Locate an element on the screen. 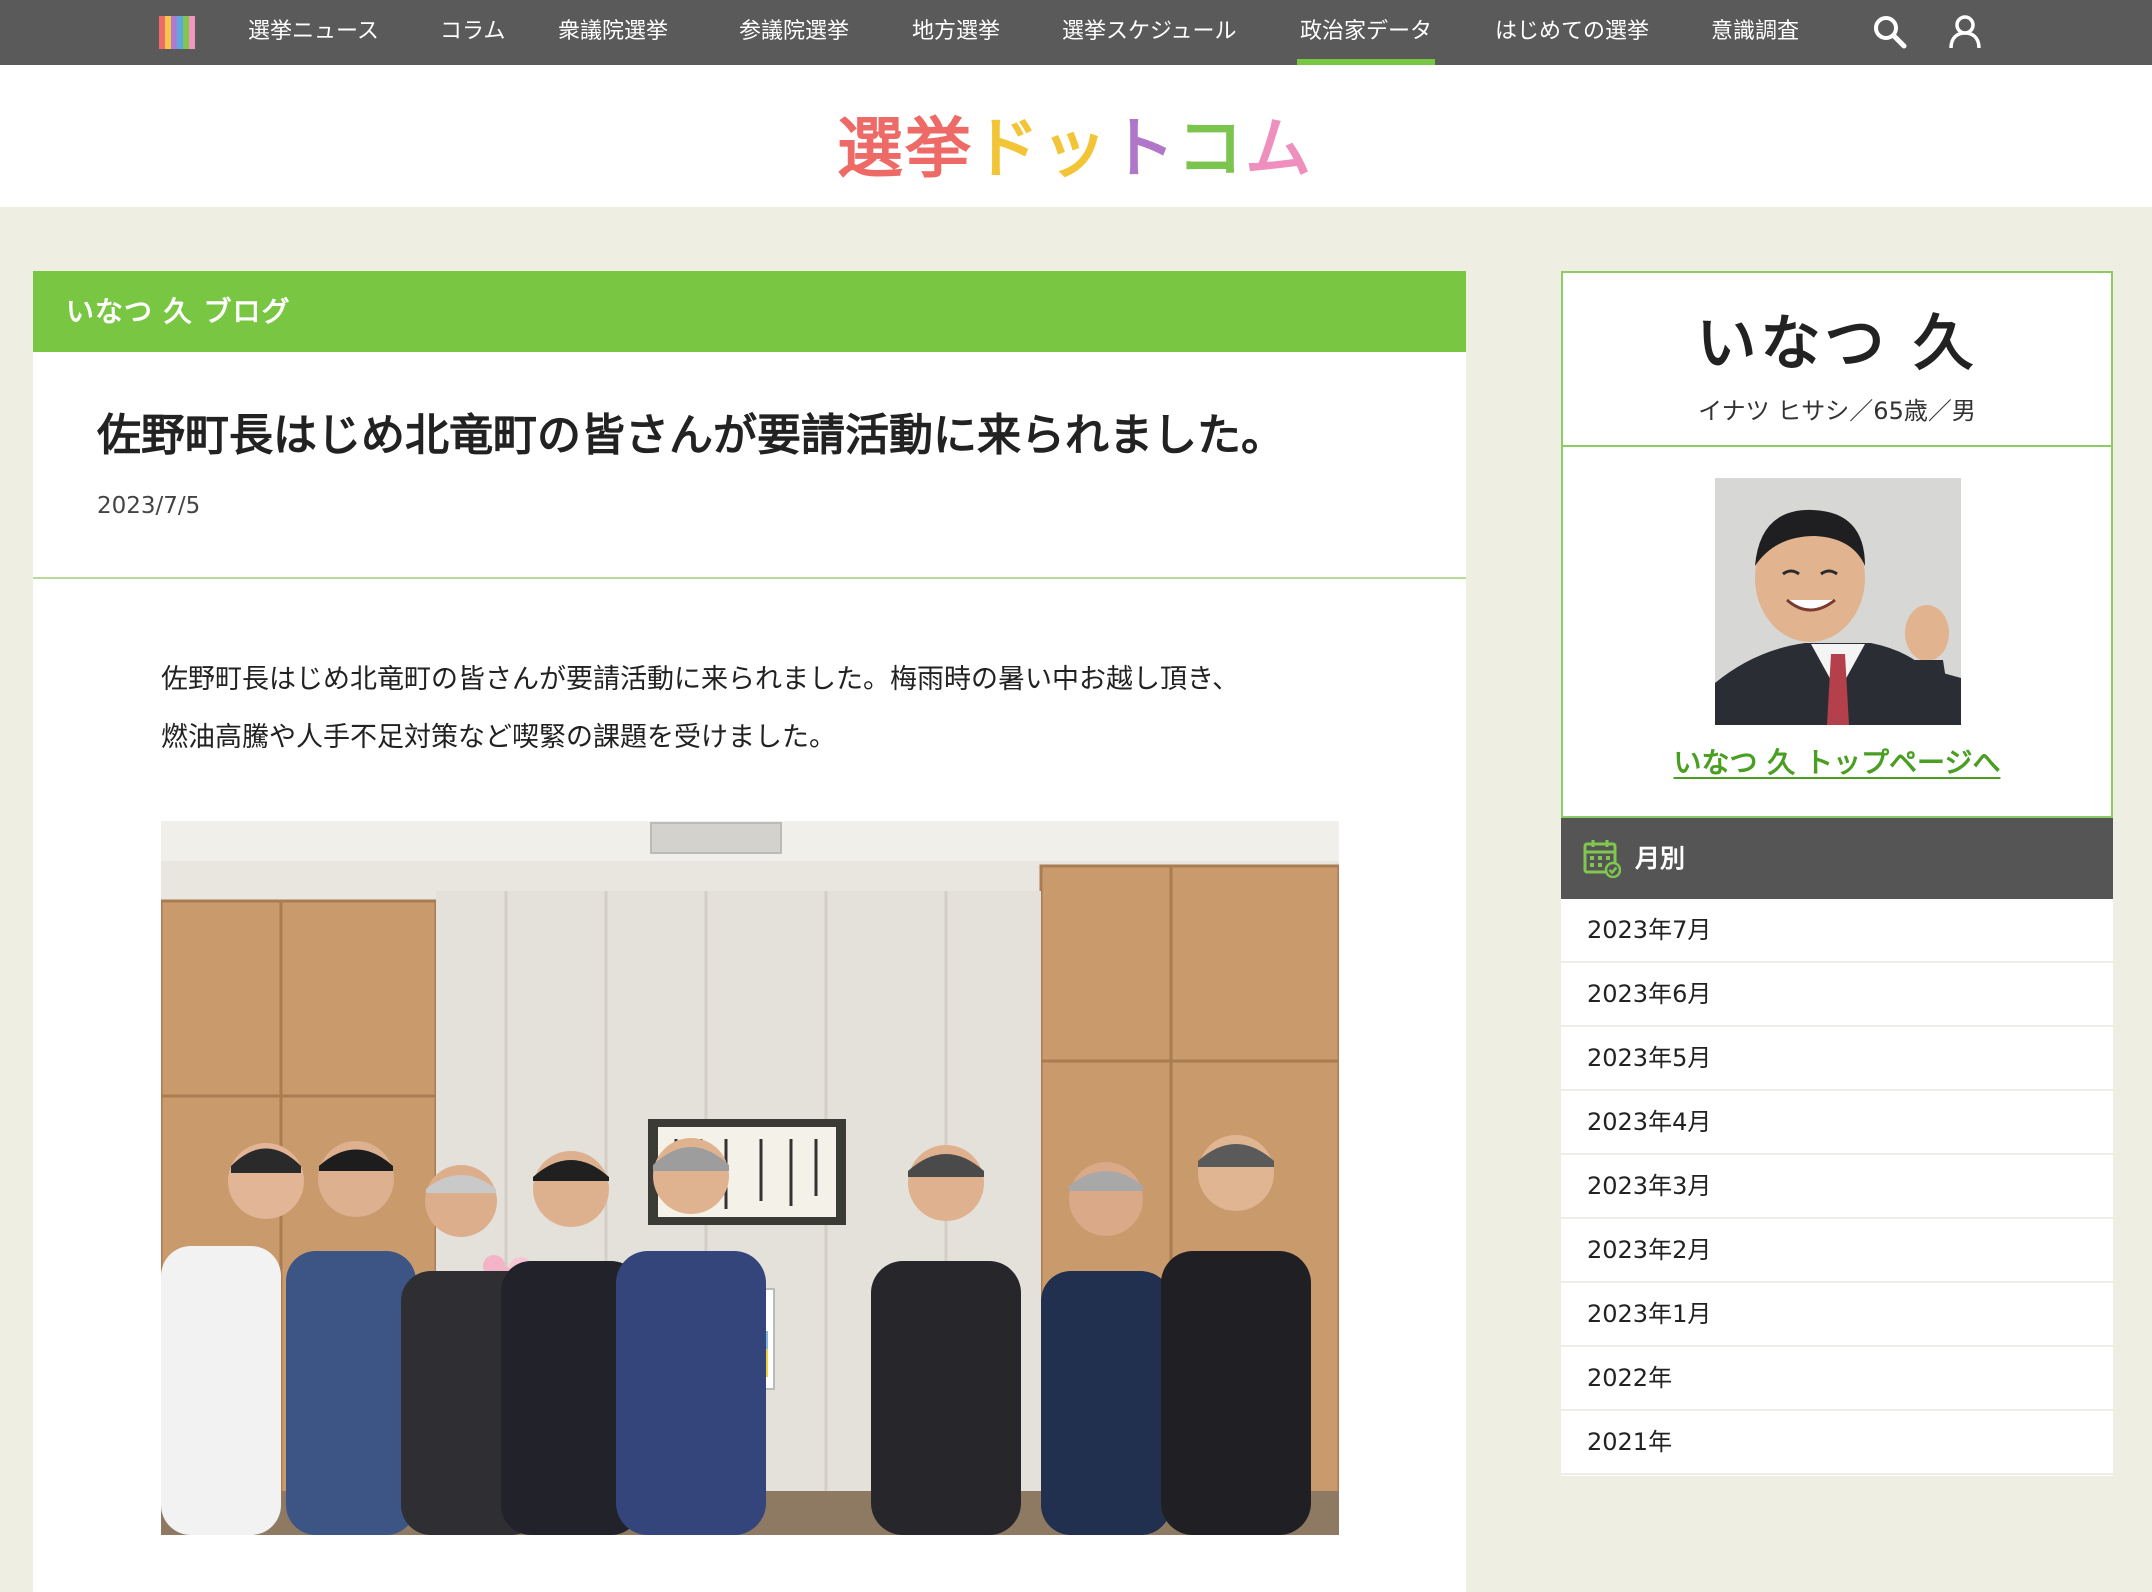  politician-profile-card: いなつ 久 イナツ ヒサシ／65歳／男 いなつ 久 トップページへ is located at coordinates (1837, 544).